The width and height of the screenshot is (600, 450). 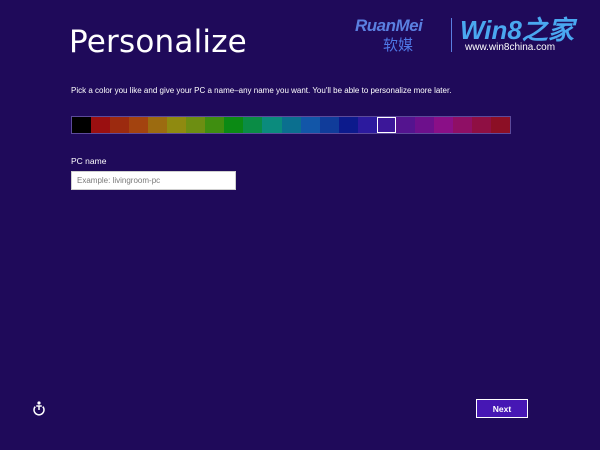 What do you see at coordinates (89, 161) in the screenshot?
I see `pc-name-label: PC name` at bounding box center [89, 161].